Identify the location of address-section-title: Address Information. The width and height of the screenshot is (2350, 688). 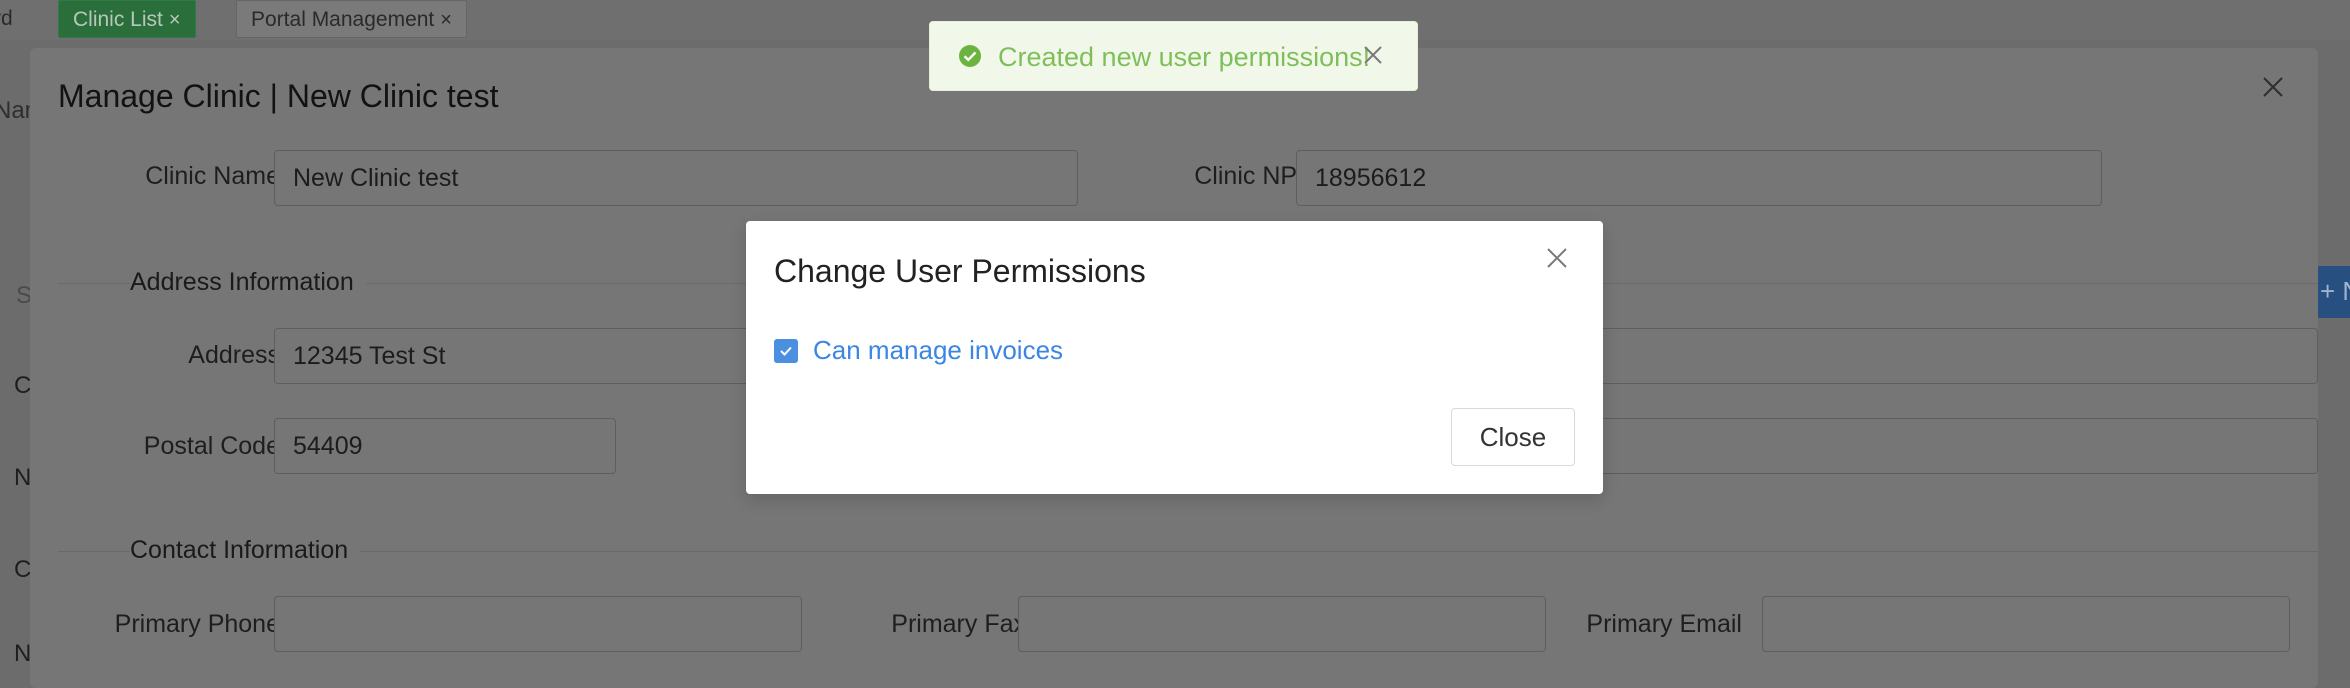
(248, 282).